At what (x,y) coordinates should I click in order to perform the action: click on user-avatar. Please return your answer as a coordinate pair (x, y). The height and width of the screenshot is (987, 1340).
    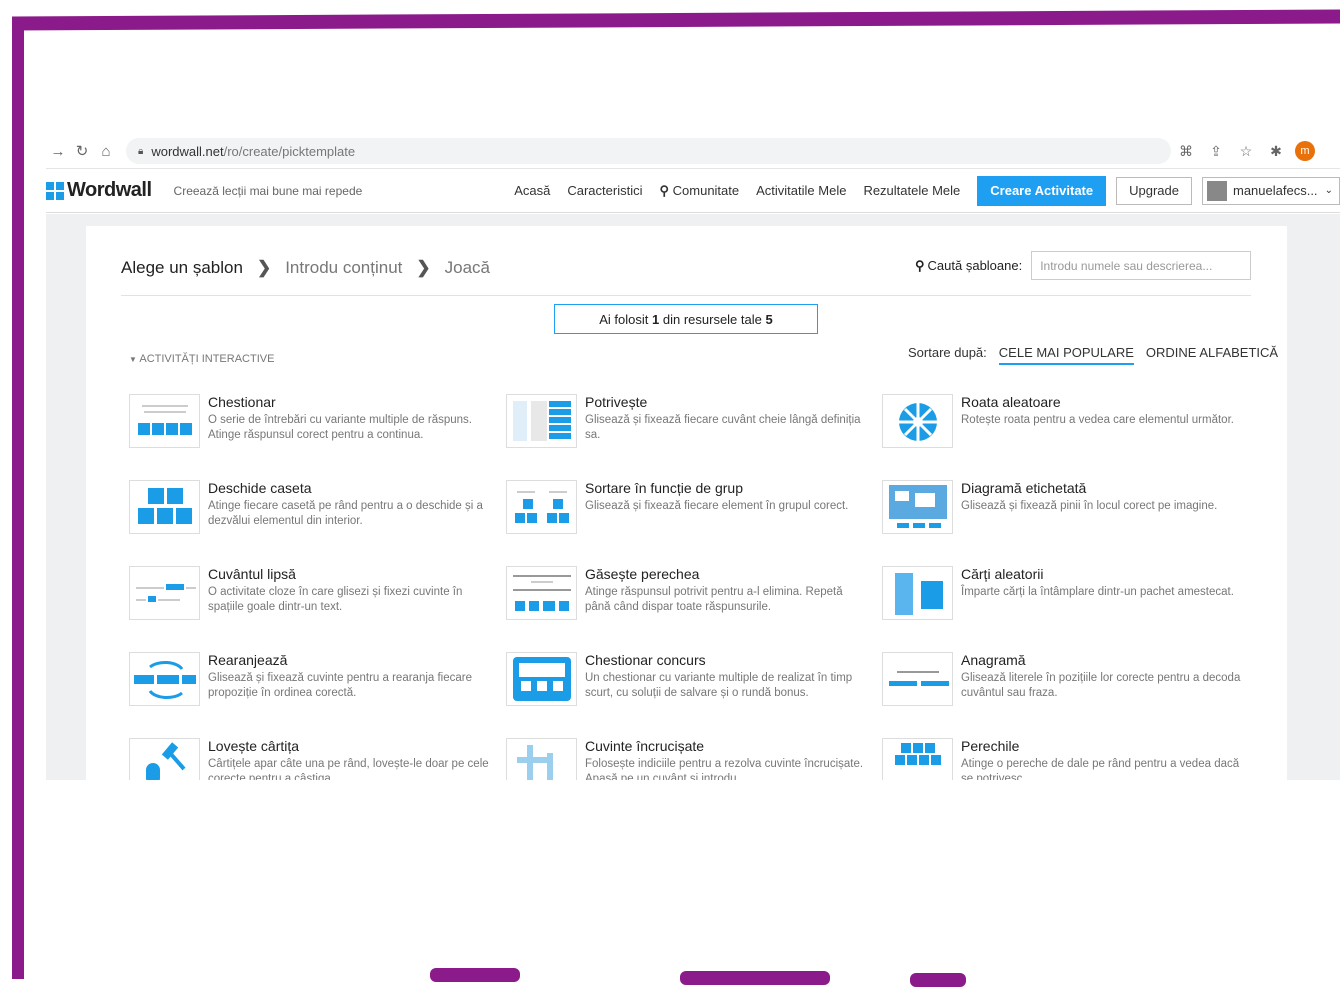
    Looking at the image, I should click on (1217, 190).